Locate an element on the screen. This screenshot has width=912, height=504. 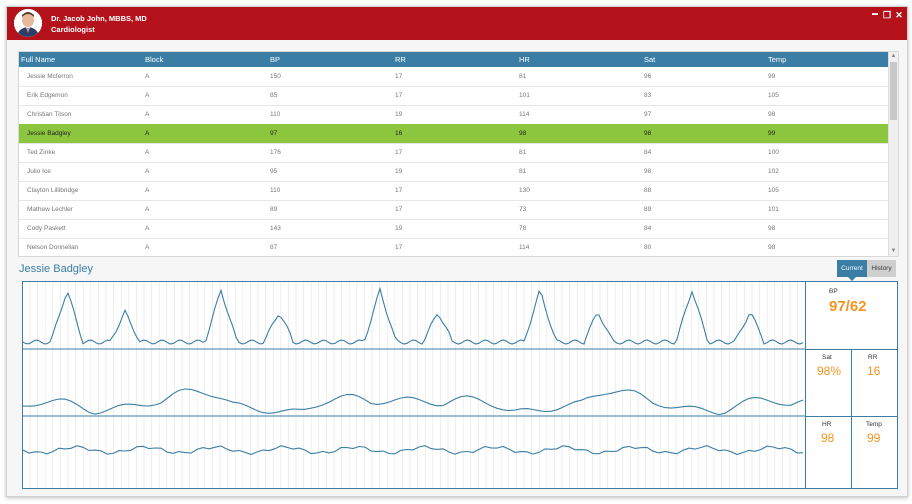
table-cell: Erik Edgemon is located at coordinates (47, 95).